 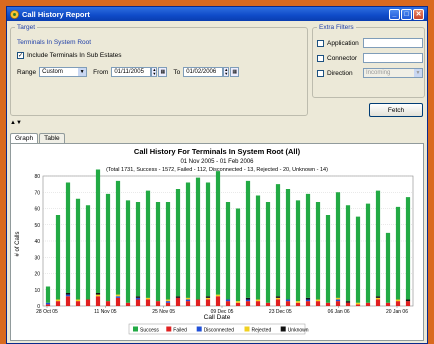 I want to click on from-date-field: 01/11/2005, so click(x=131, y=72).